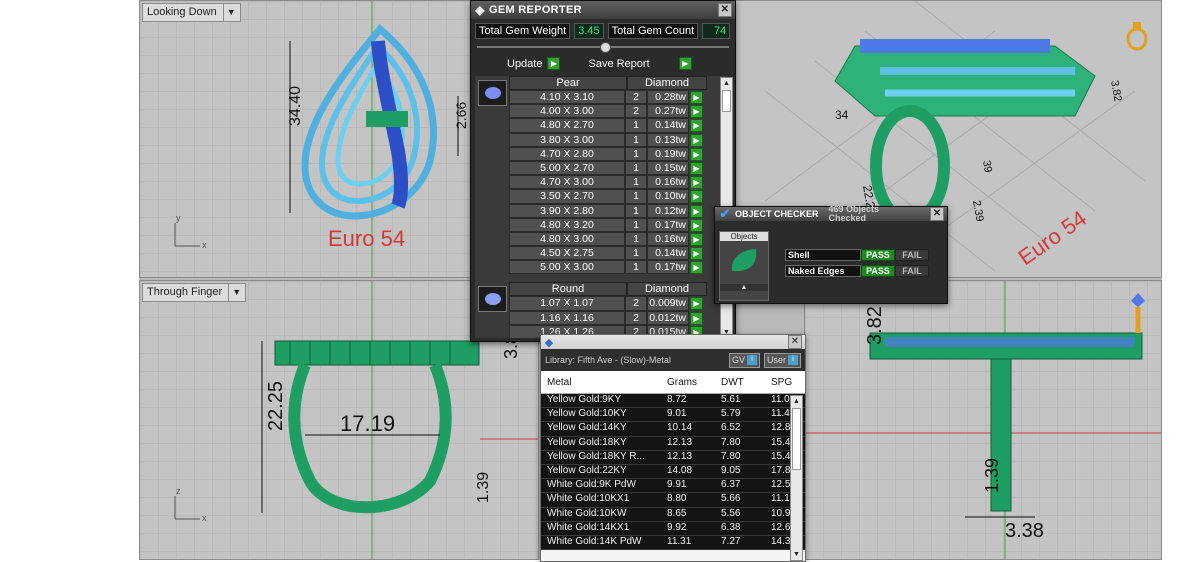  I want to click on metal-row: Yellow Gold:9KY 8.72 5.61 11.08, so click(673, 401).